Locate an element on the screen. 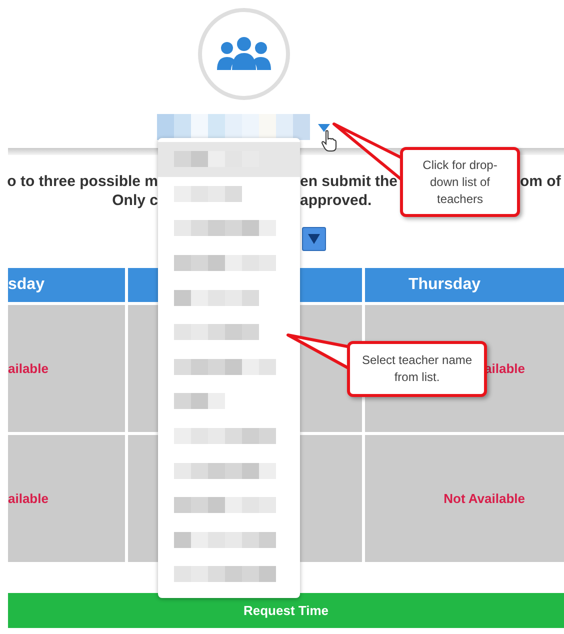  column-header: Thursday is located at coordinates (464, 285).